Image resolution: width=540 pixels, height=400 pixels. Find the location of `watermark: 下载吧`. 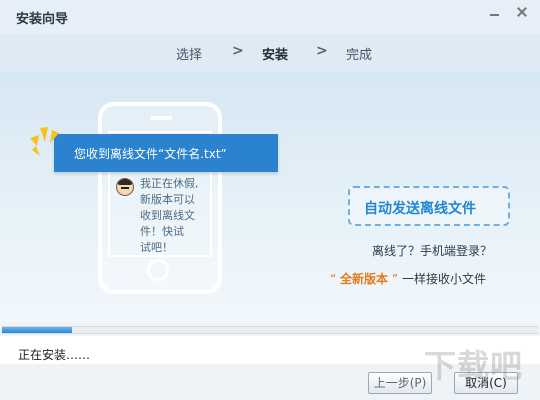

watermark: 下载吧 is located at coordinates (474, 366).